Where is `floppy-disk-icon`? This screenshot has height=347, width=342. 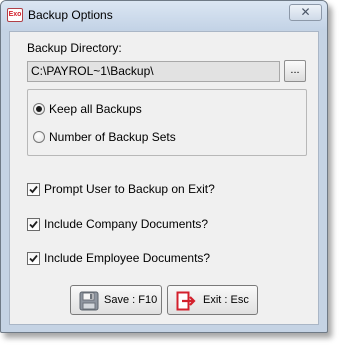
floppy-disk-icon is located at coordinates (89, 301).